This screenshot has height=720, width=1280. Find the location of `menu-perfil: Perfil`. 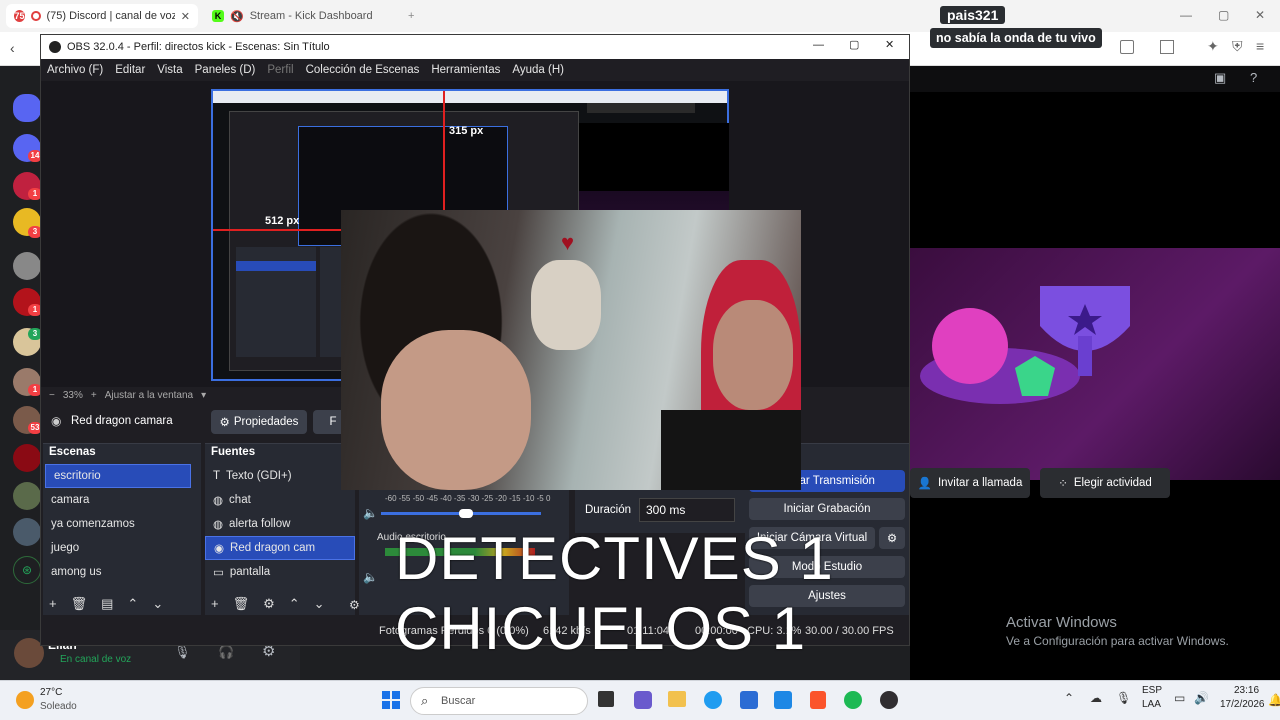

menu-perfil: Perfil is located at coordinates (280, 70).